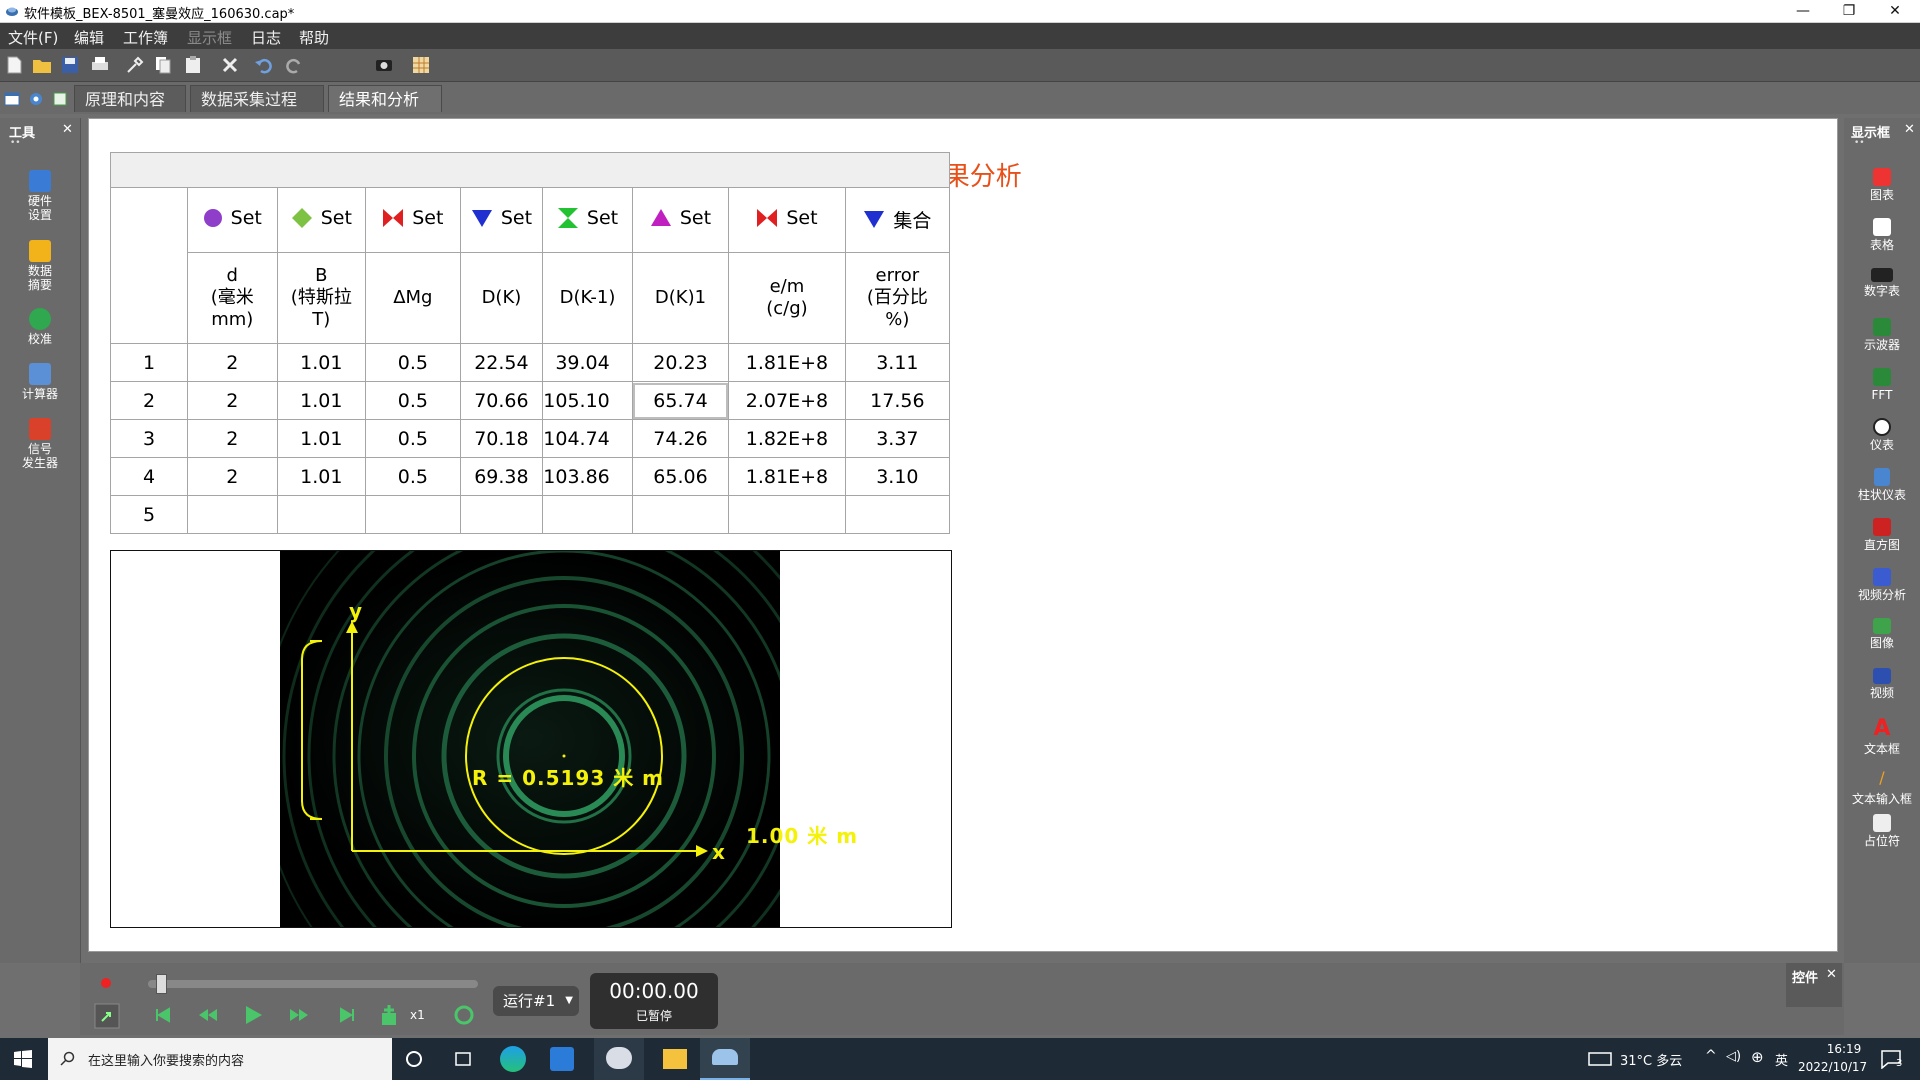  Describe the element at coordinates (89, 37) in the screenshot. I see `menu-edit: 编辑` at that location.